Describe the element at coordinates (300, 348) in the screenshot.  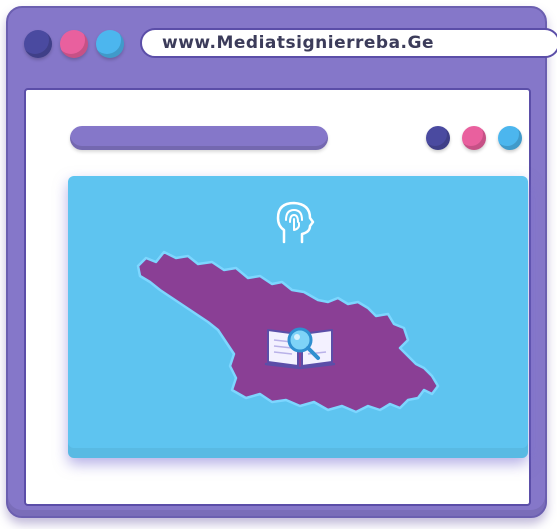
I see `book-magnifier-icon` at that location.